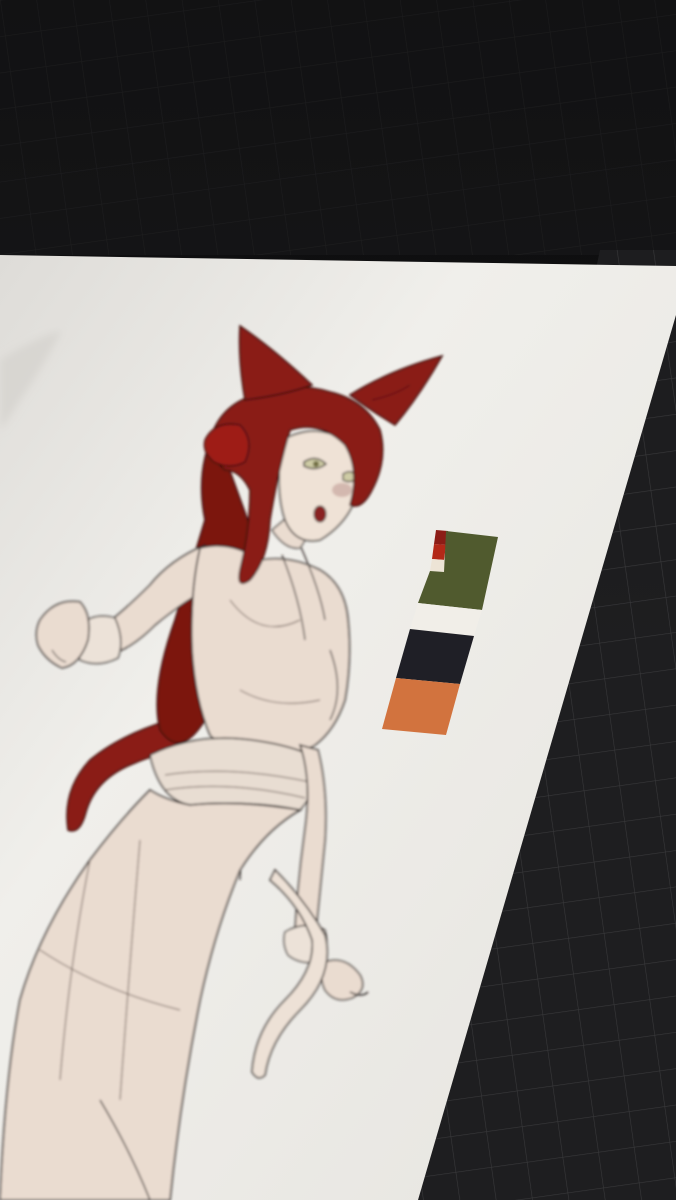 The image size is (676, 1200). I want to click on mouth, so click(320, 514).